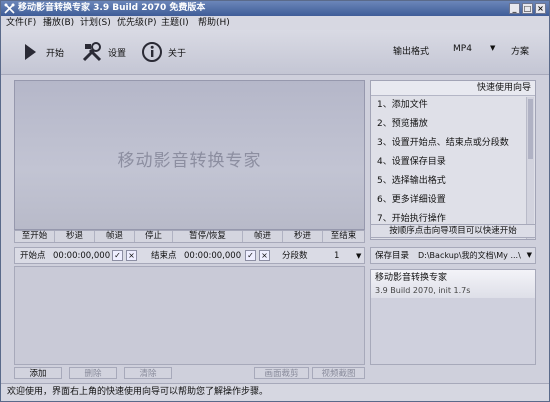 This screenshot has height=402, width=550. What do you see at coordinates (411, 278) in the screenshot?
I see `info-app-name: 移动影音转换专家` at bounding box center [411, 278].